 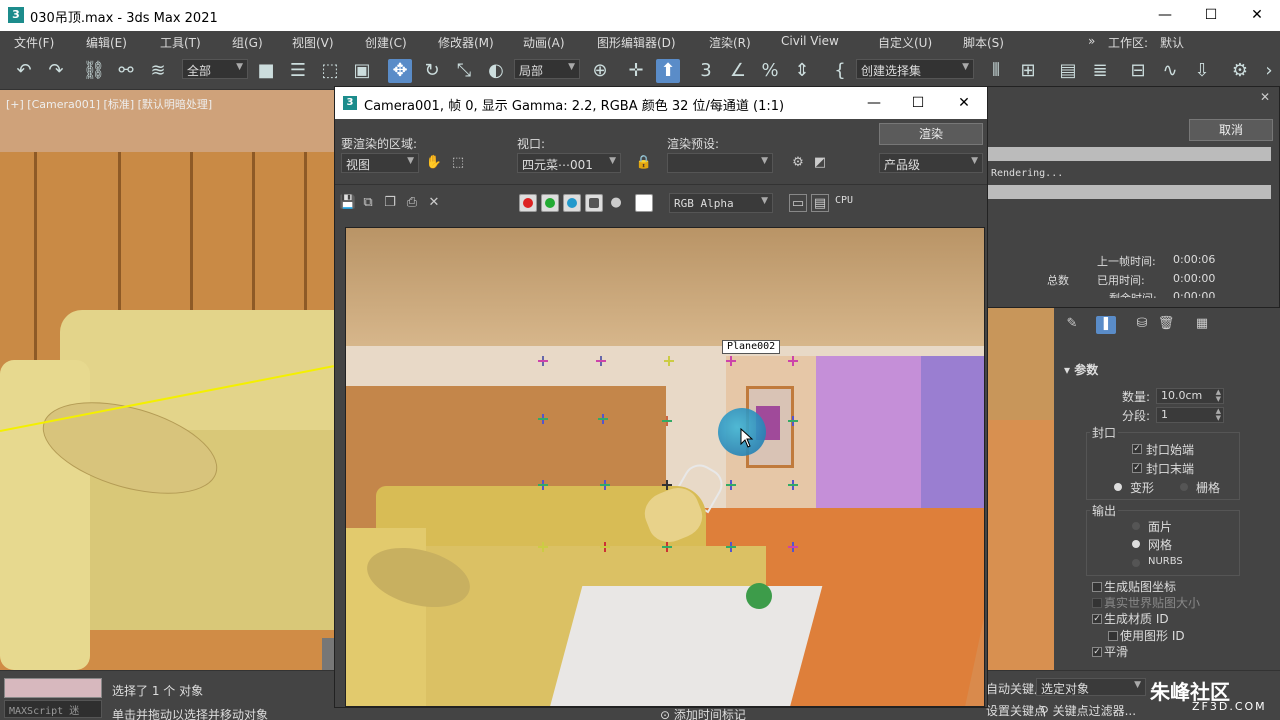 I want to click on real-world-checkbox, so click(x=1097, y=603).